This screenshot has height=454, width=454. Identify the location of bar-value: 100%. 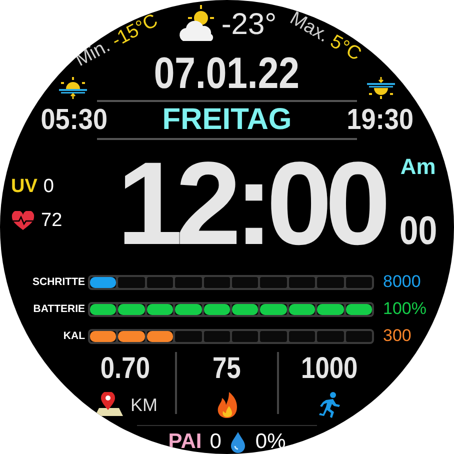
(405, 309).